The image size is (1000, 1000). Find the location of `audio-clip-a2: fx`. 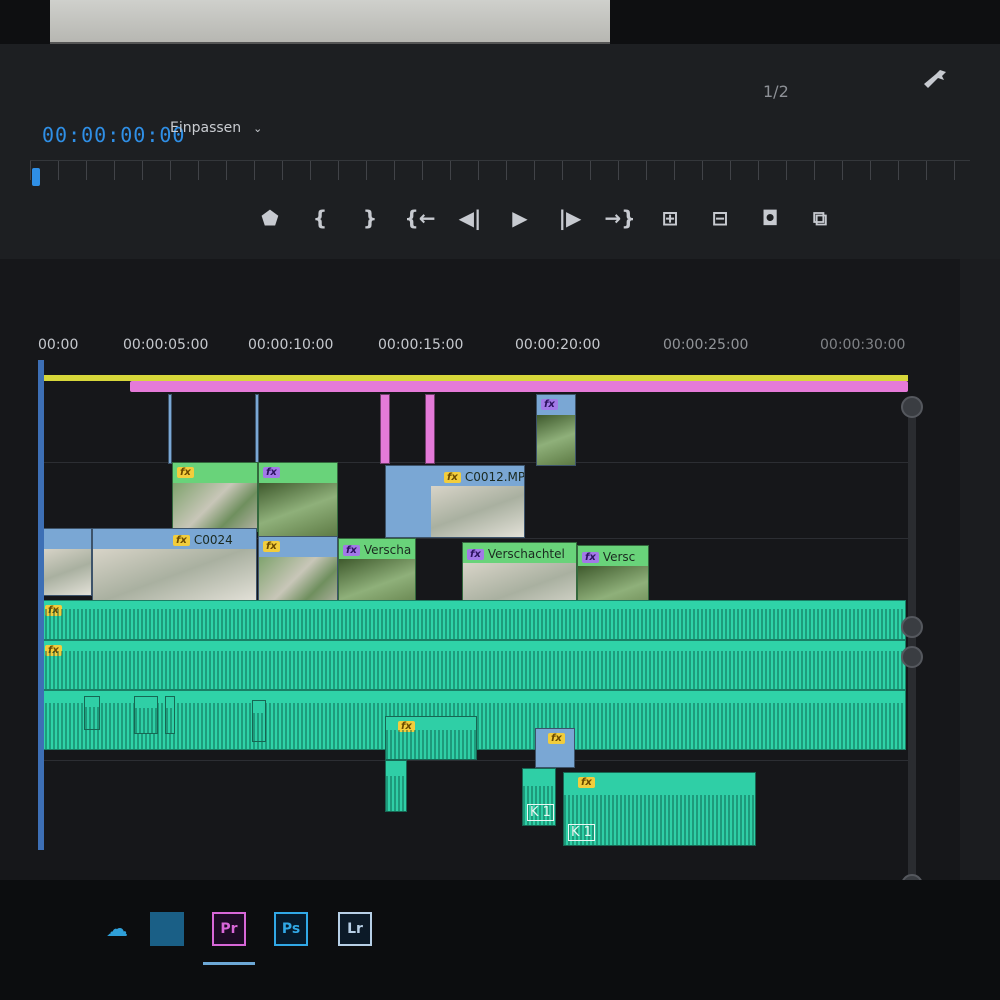

audio-clip-a2: fx is located at coordinates (473, 665).